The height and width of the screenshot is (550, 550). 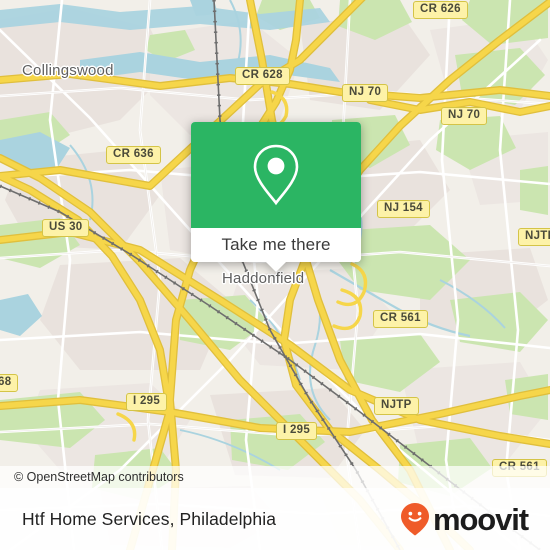 What do you see at coordinates (149, 518) in the screenshot?
I see `location-title: Htf Home Services, Philadelphia` at bounding box center [149, 518].